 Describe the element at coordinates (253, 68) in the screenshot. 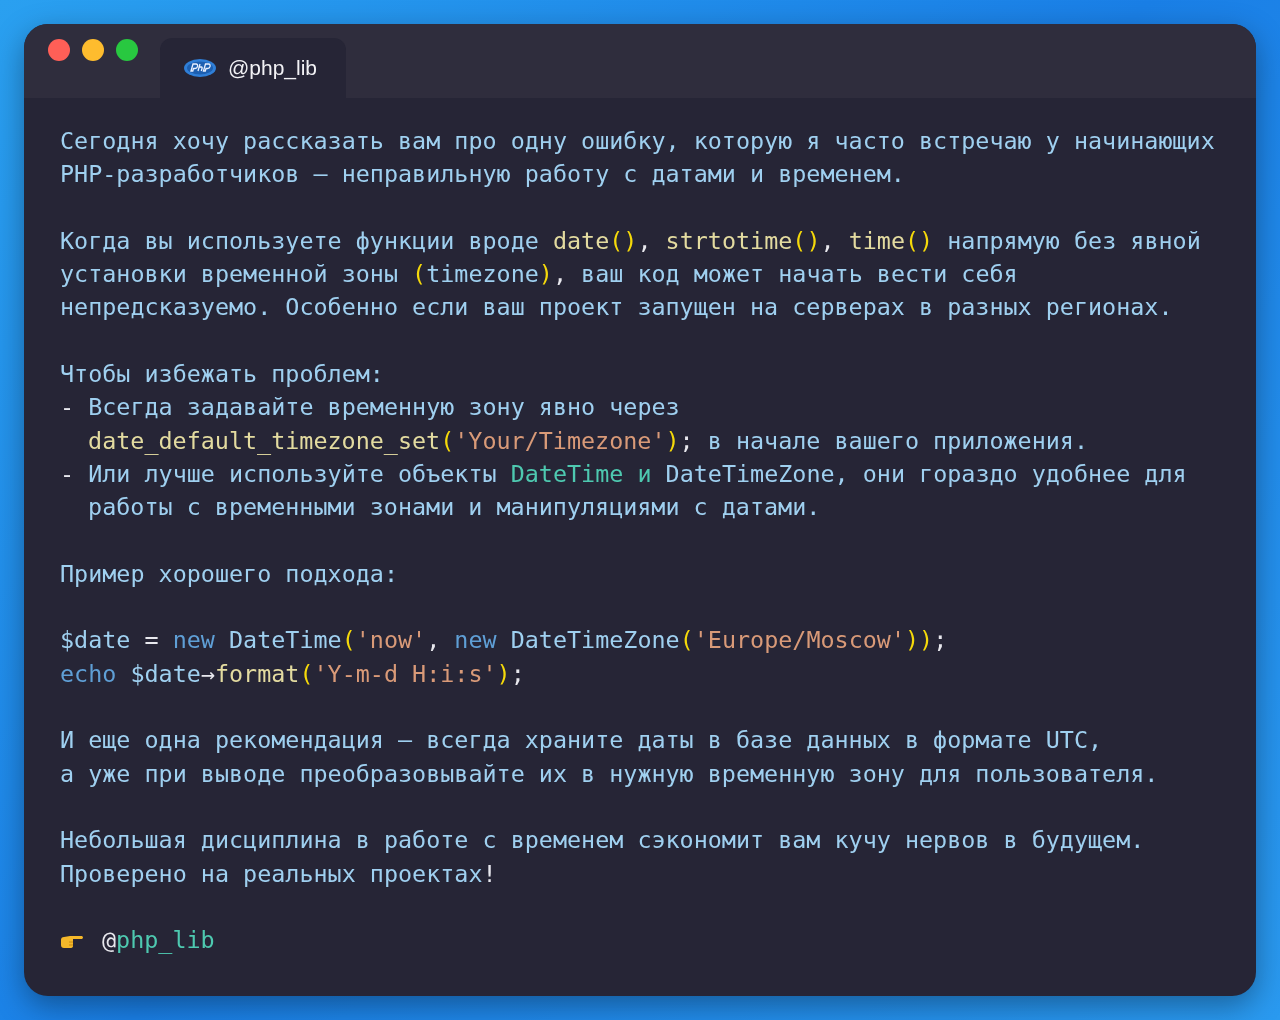

I see `tab: @php_lib` at that location.